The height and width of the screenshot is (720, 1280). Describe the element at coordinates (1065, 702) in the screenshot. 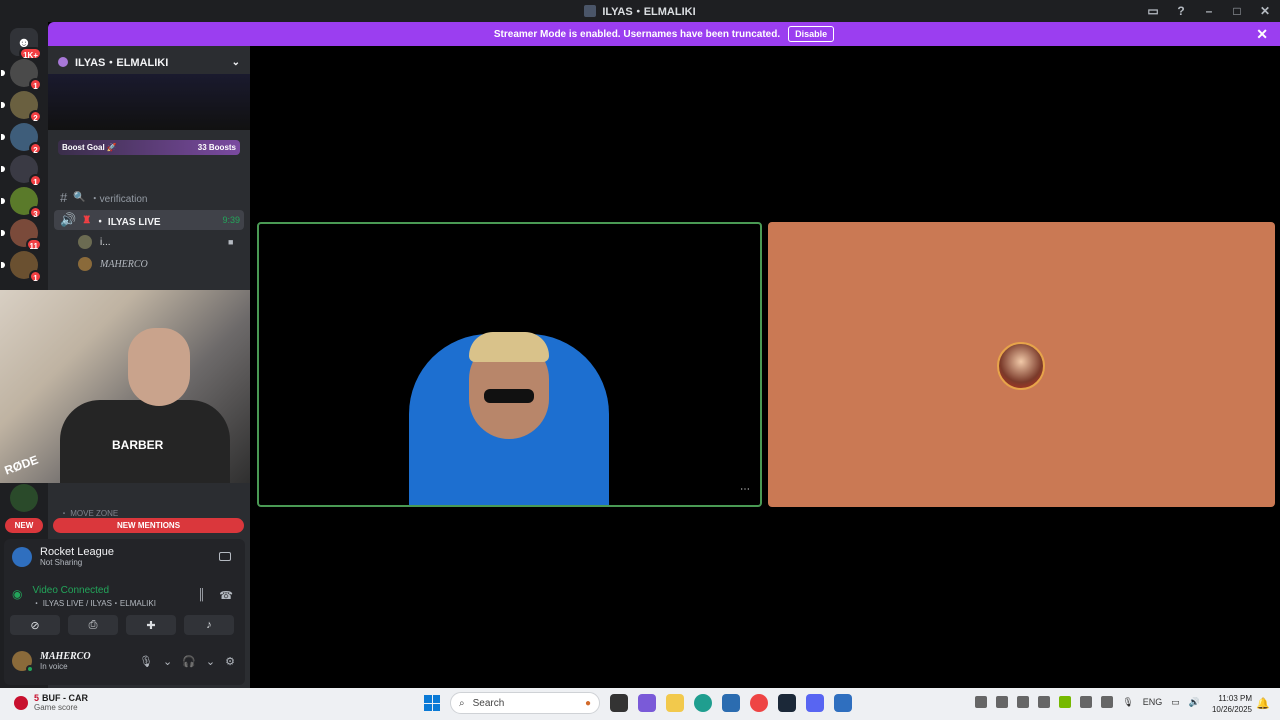

I see `nvidia-icon` at that location.